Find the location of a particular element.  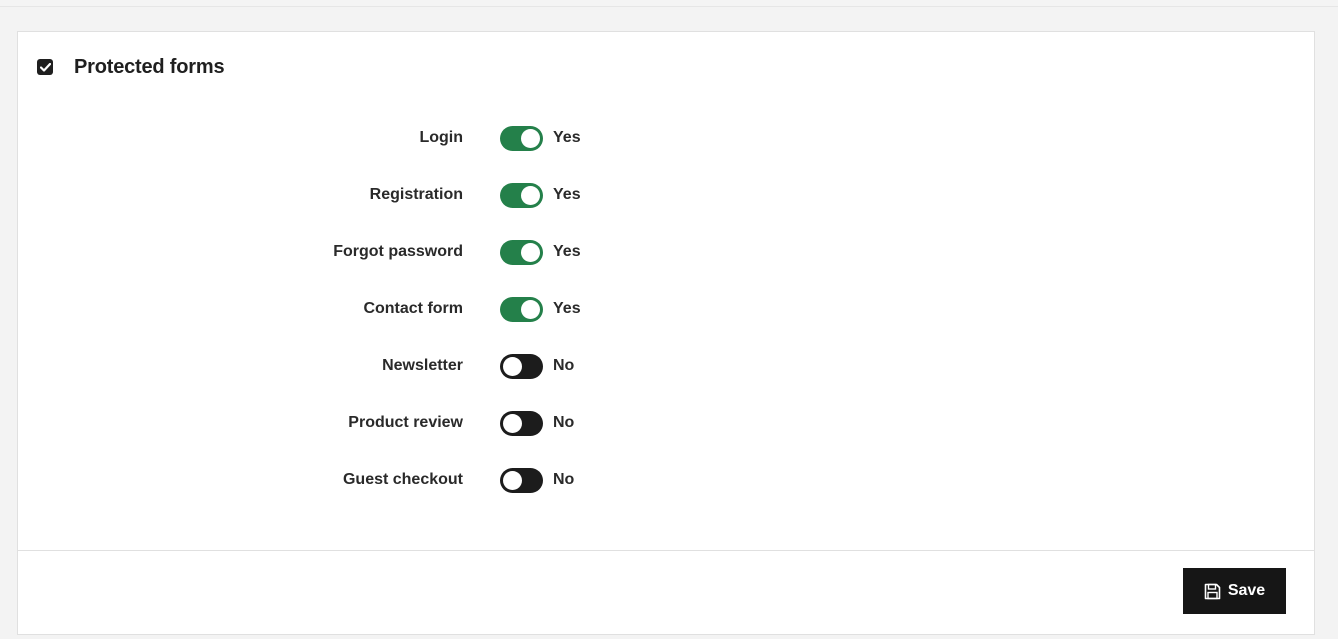

section-checkbox is located at coordinates (45, 67).